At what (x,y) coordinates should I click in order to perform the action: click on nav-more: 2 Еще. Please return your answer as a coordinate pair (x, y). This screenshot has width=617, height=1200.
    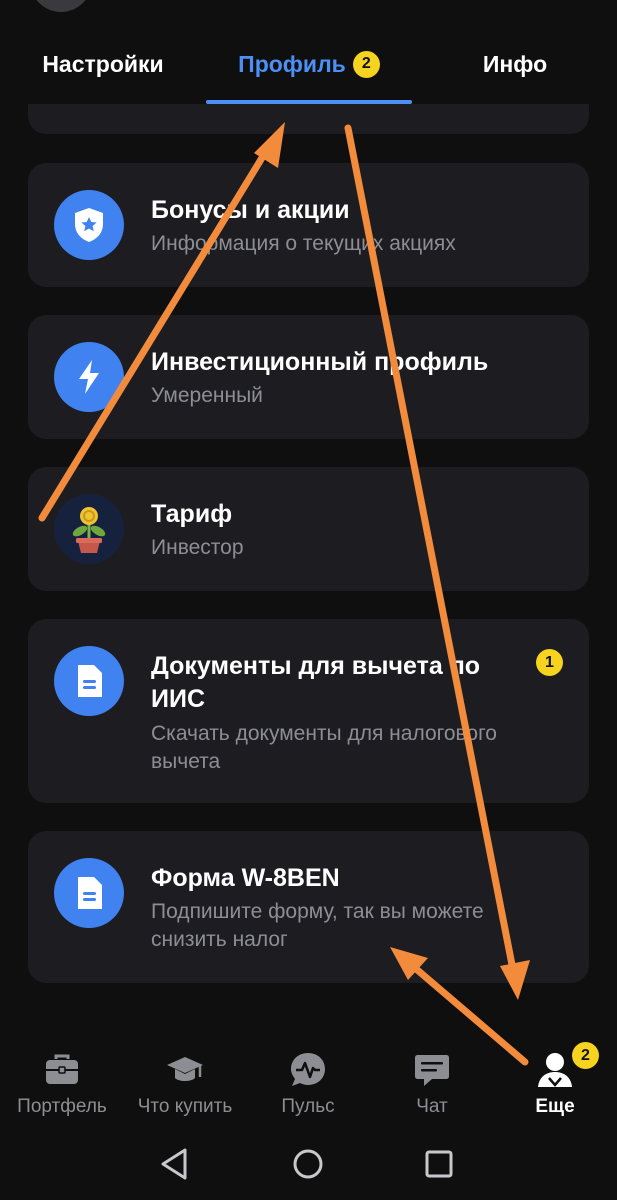
    Looking at the image, I should click on (555, 1085).